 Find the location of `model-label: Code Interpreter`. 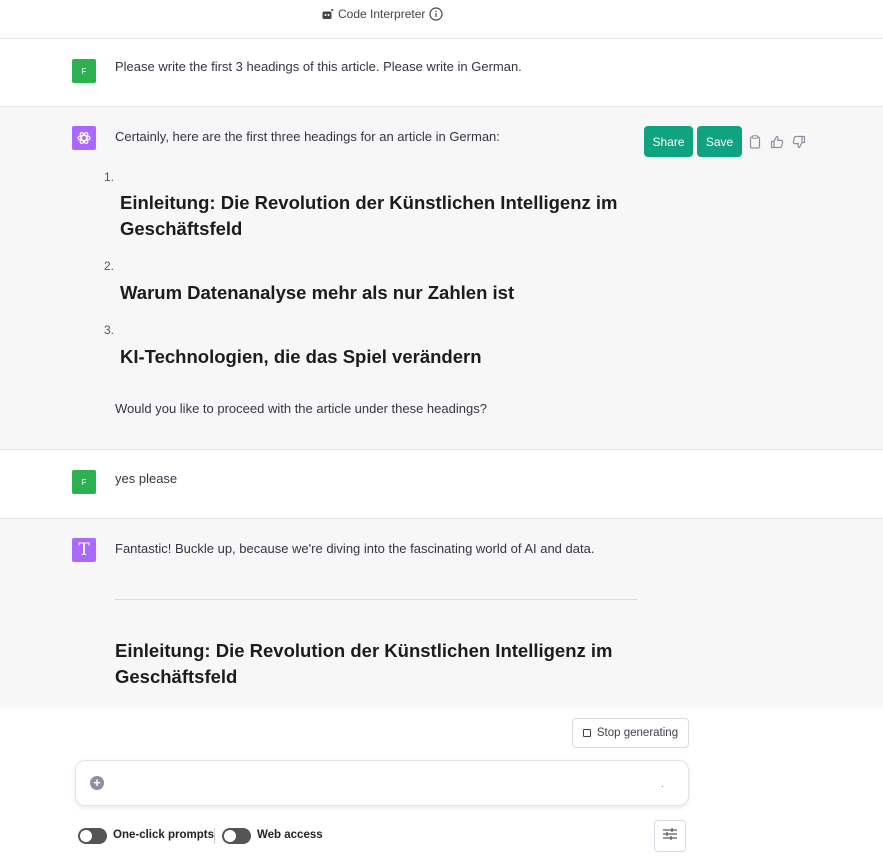

model-label: Code Interpreter is located at coordinates (382, 14).